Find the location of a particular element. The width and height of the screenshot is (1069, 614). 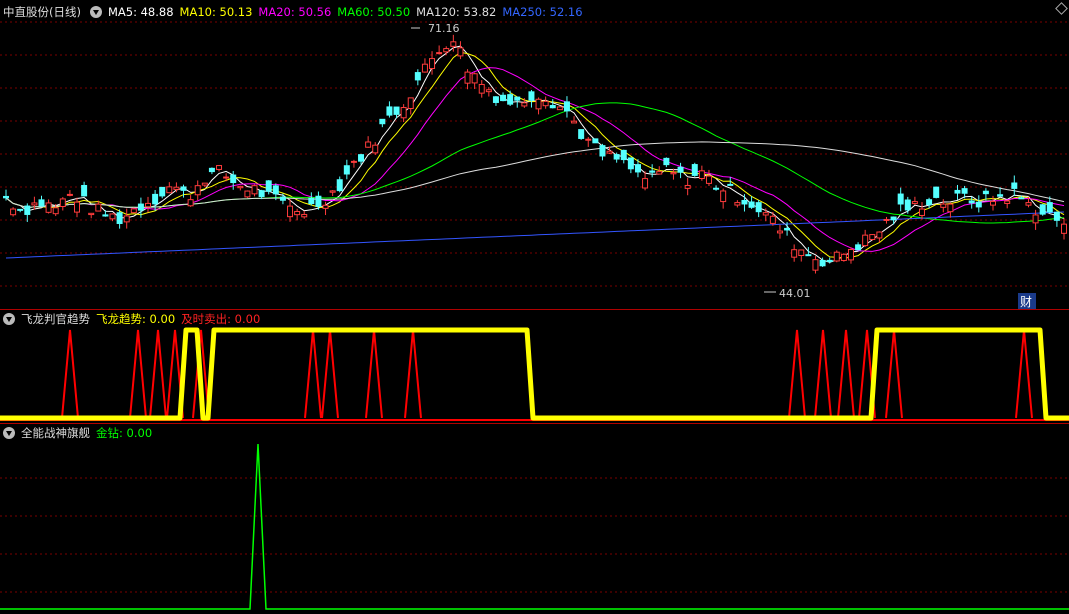

indicator2-collapse-icon is located at coordinates (9, 433).